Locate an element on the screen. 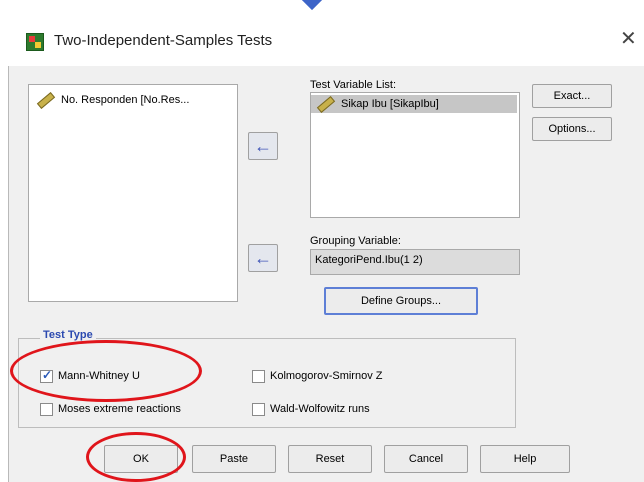  move-to-grouping-button is located at coordinates (263, 258).